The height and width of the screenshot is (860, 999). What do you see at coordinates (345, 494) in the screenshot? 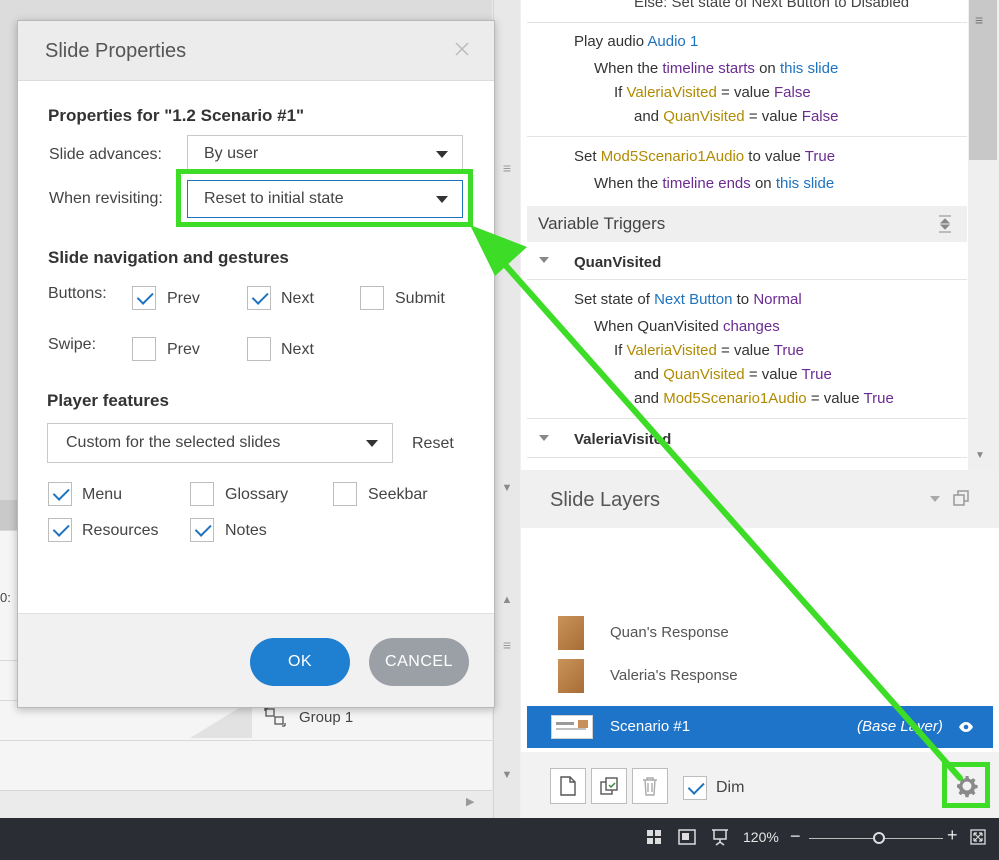
I see `seekbar-checkbox` at bounding box center [345, 494].